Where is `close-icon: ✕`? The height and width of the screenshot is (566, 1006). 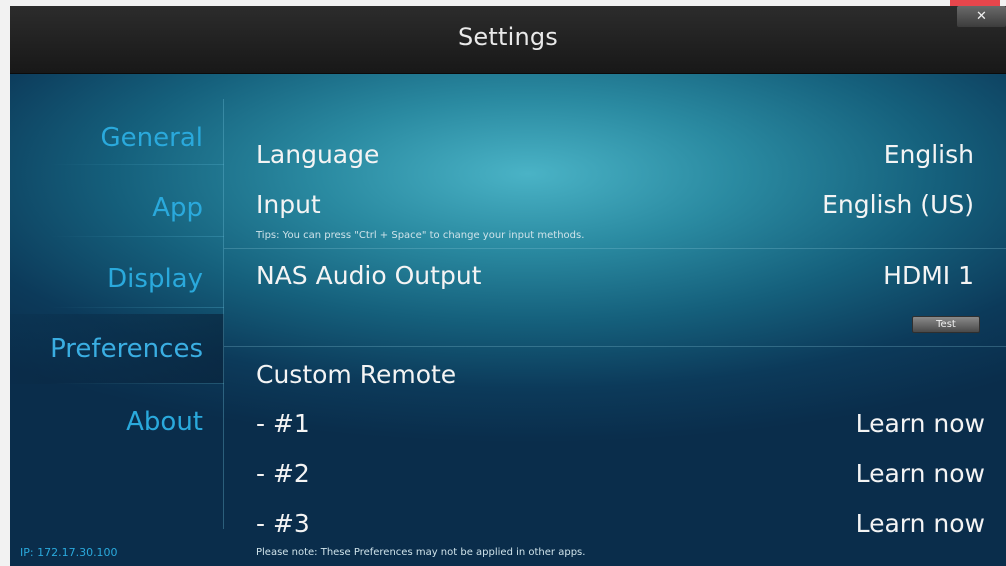 close-icon: ✕ is located at coordinates (981, 16).